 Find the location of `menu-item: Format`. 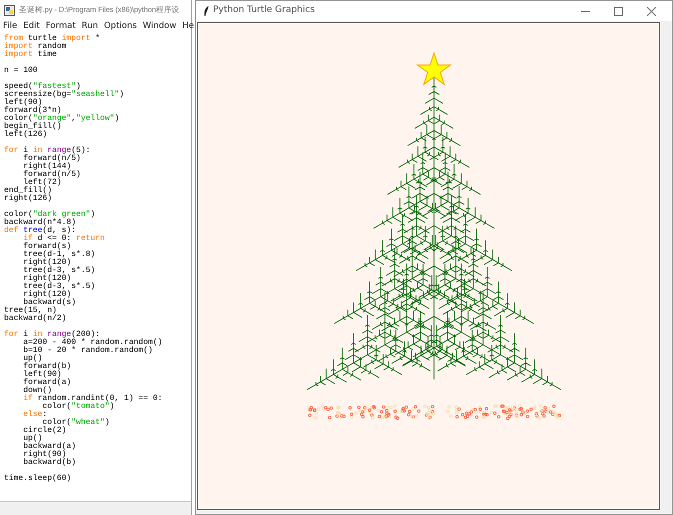

menu-item: Format is located at coordinates (60, 26).